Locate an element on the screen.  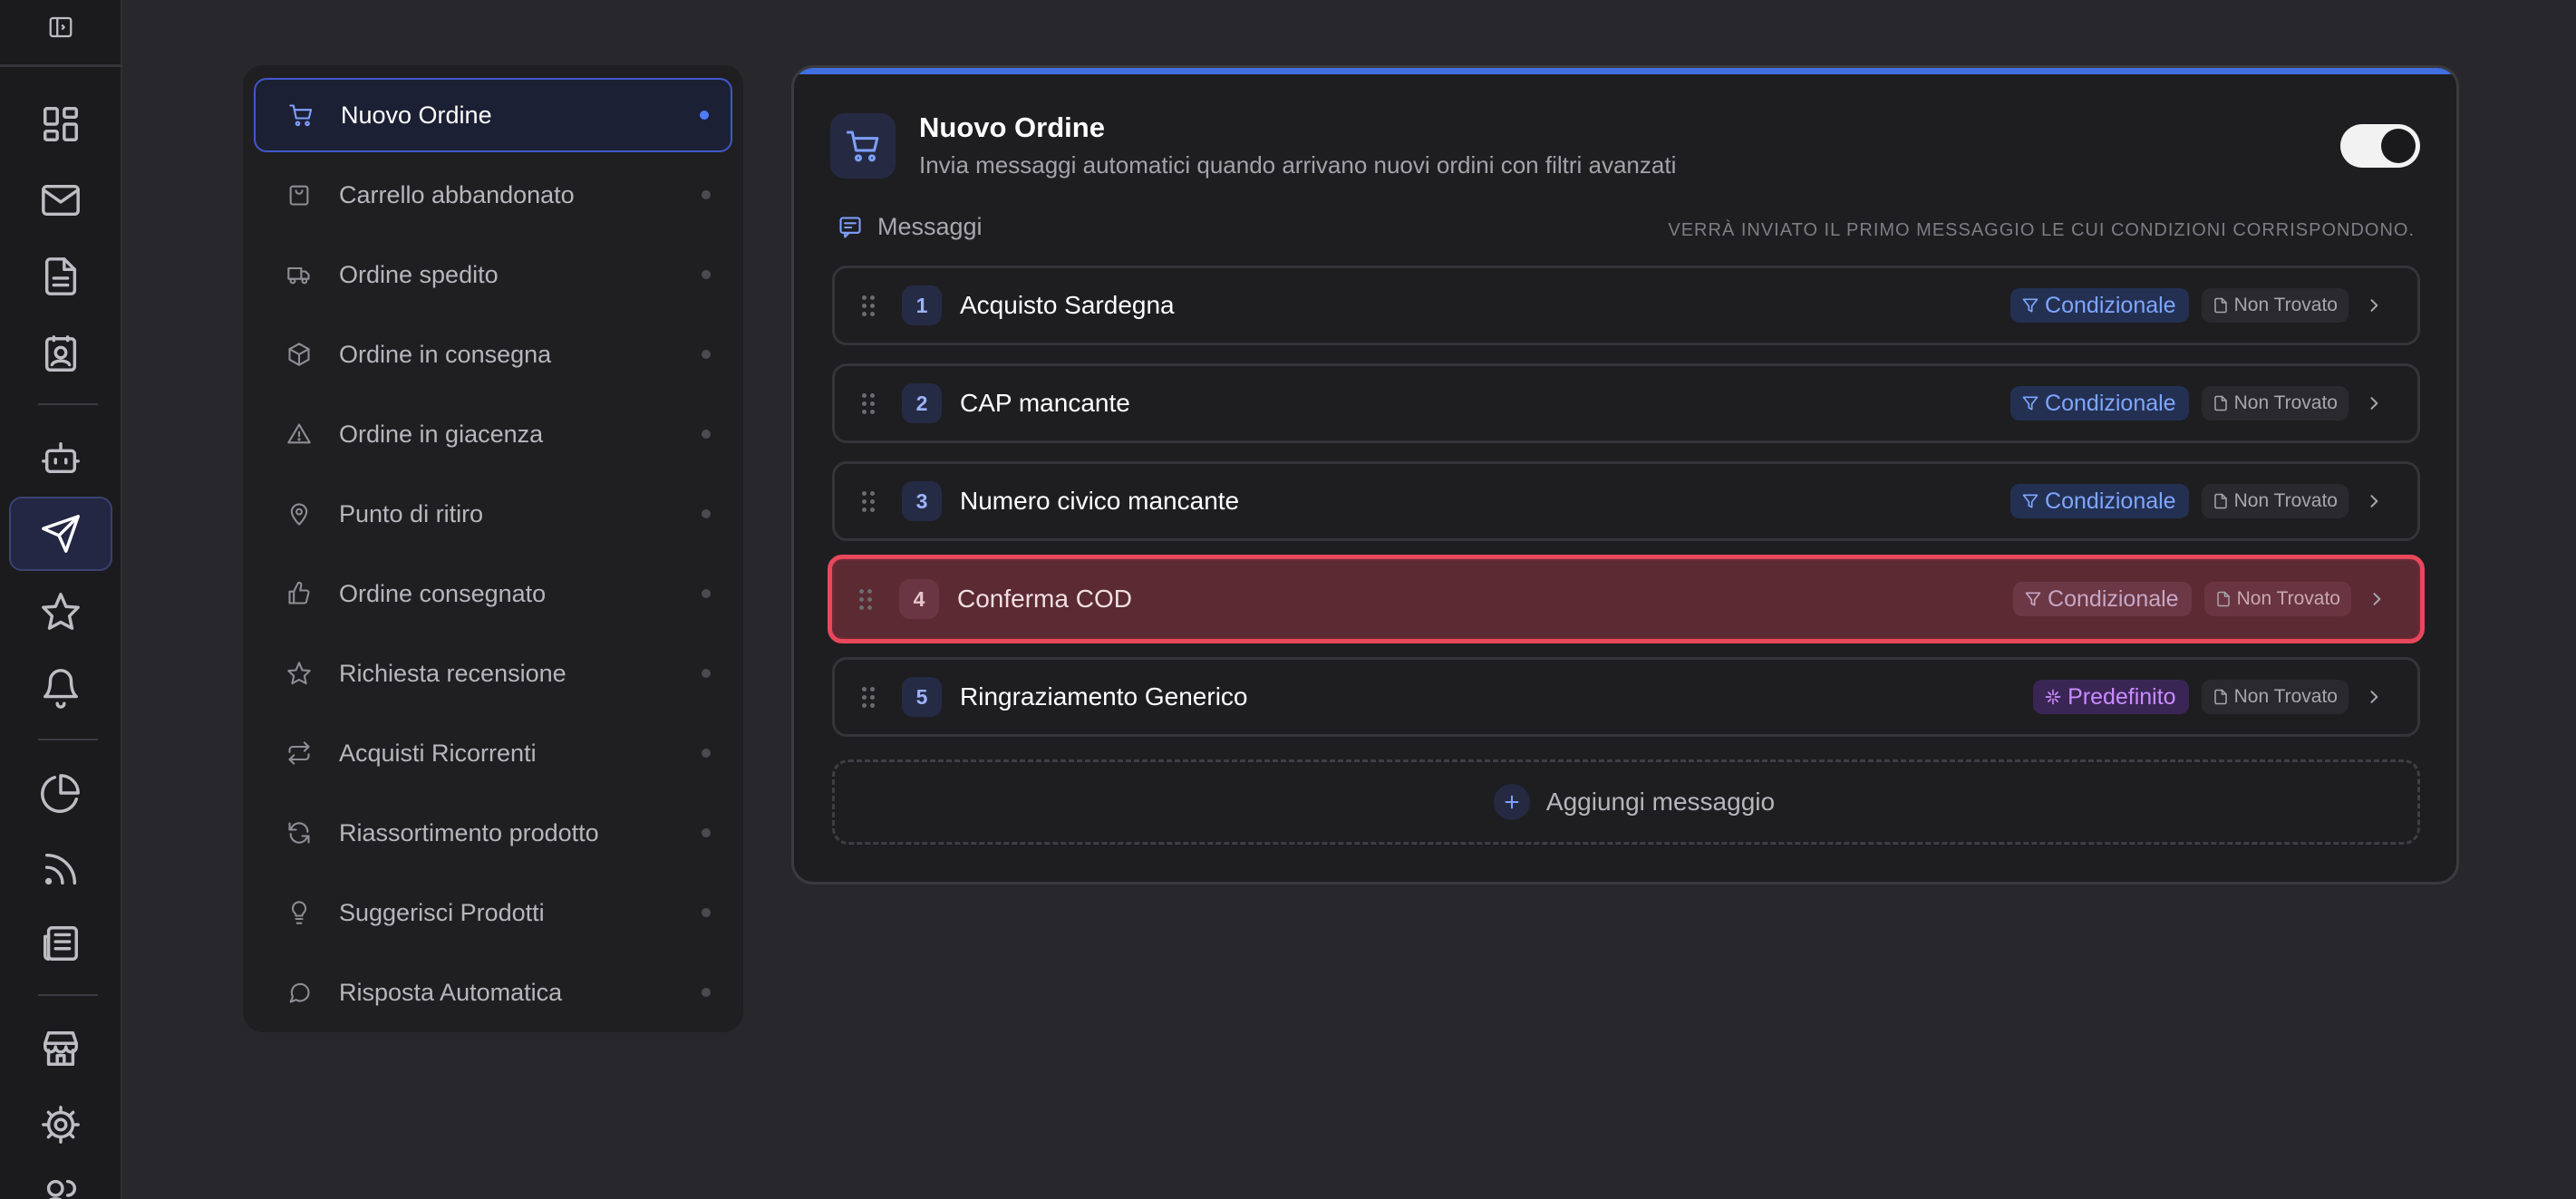
contacts-icon is located at coordinates (60, 354).